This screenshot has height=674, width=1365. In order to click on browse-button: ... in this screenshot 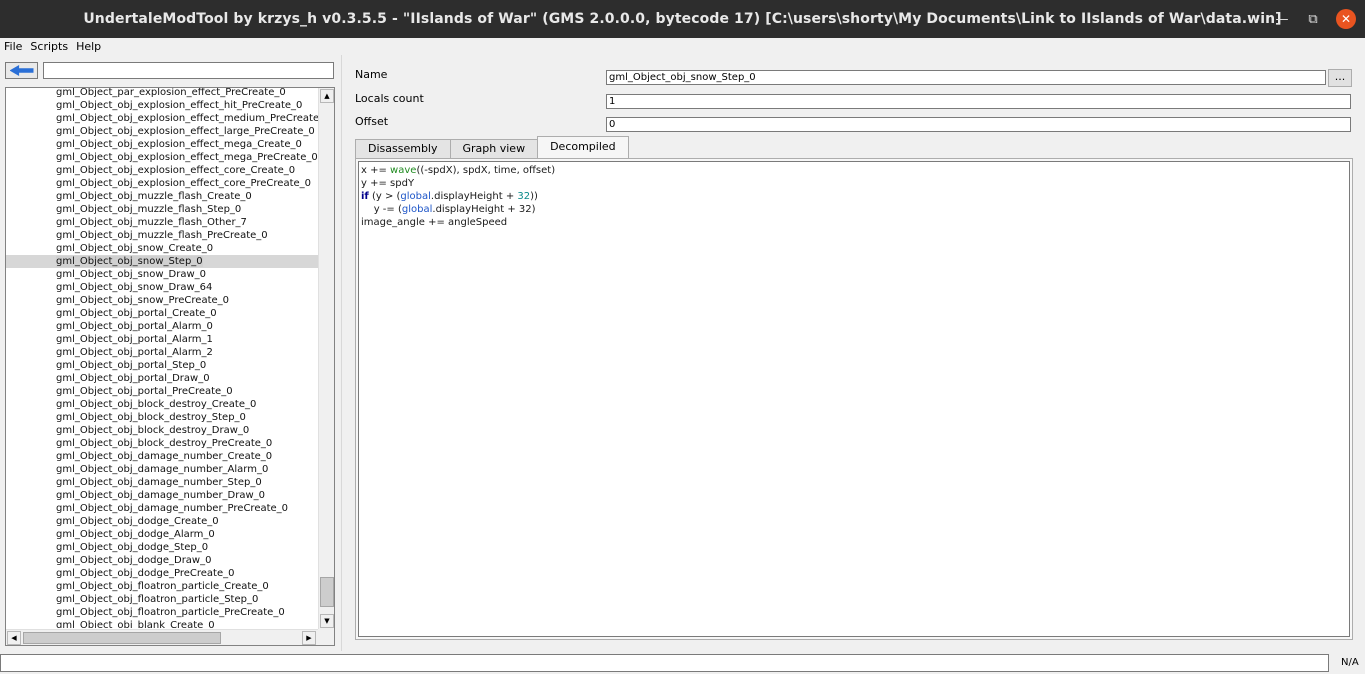, I will do `click(1340, 78)`.